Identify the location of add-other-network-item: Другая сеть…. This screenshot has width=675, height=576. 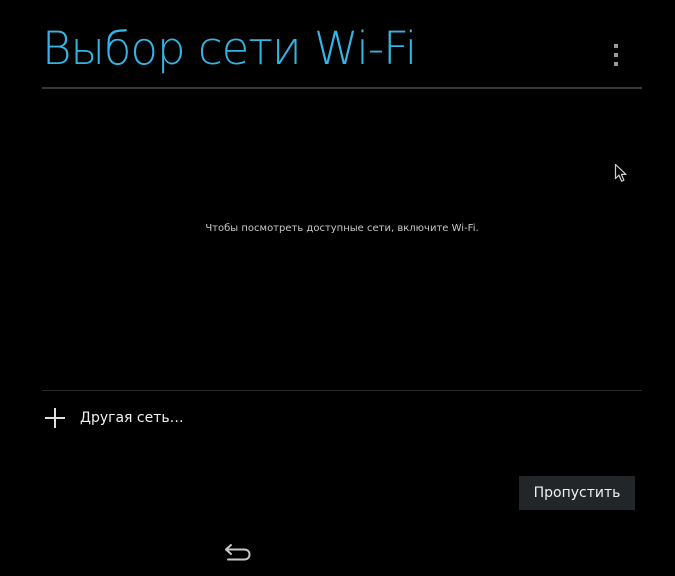
(192, 418).